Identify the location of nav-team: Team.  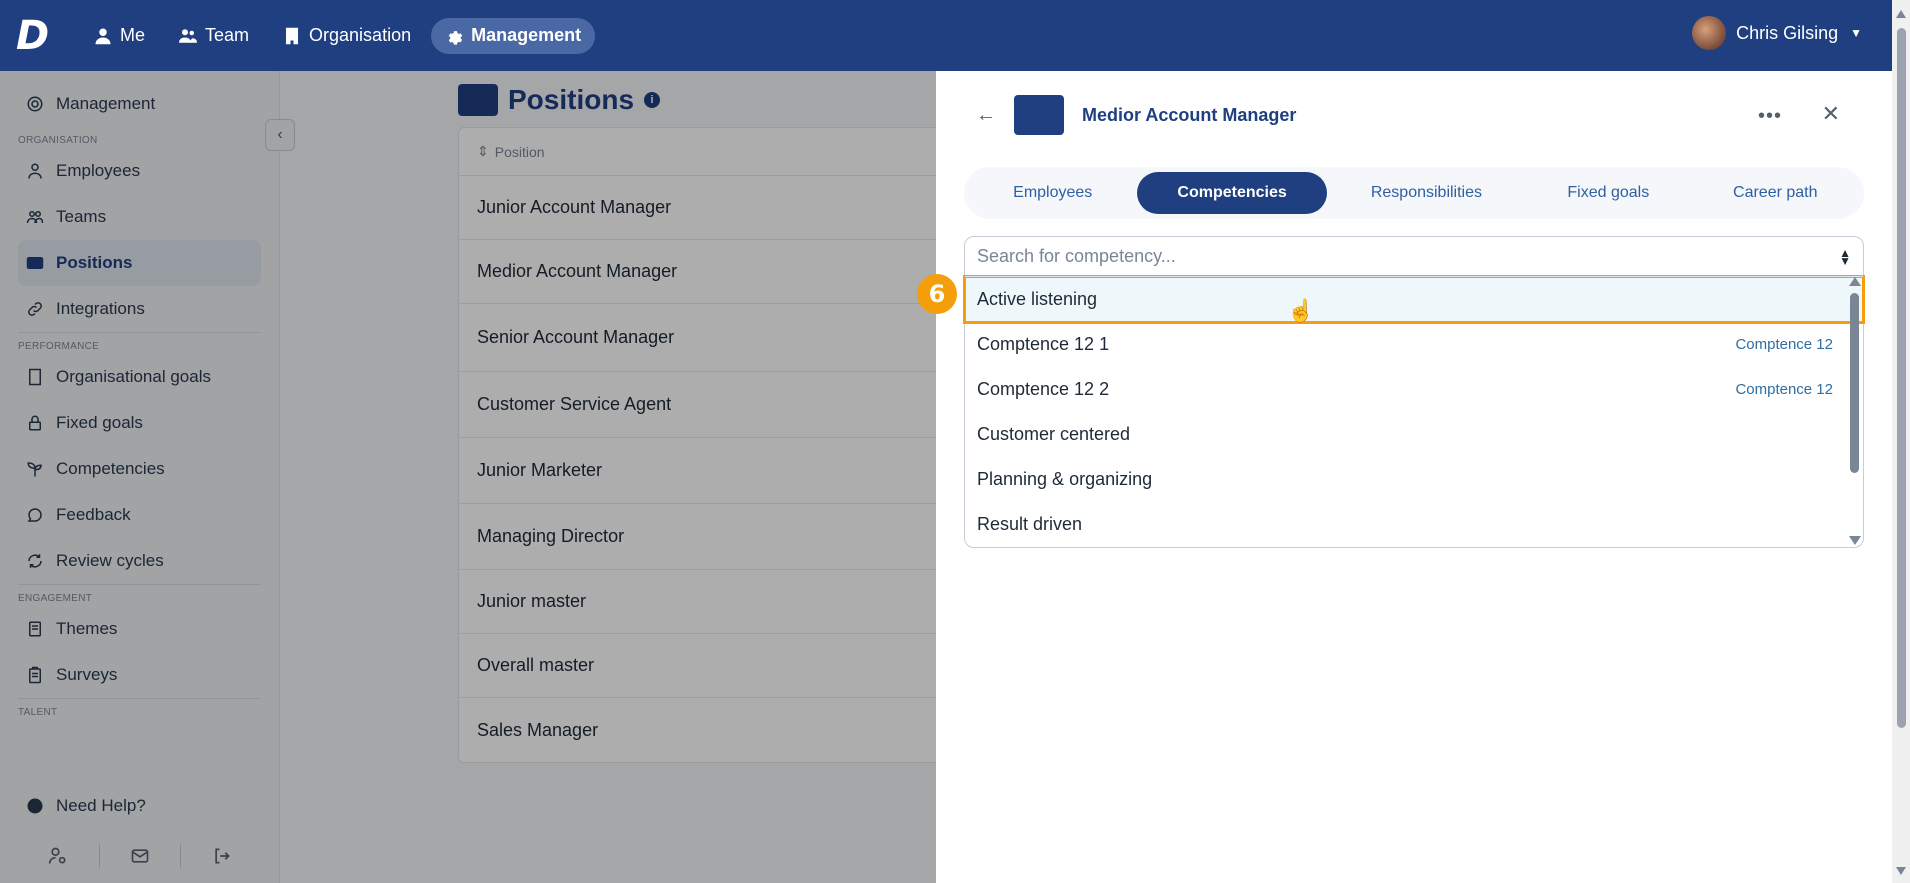
(214, 36).